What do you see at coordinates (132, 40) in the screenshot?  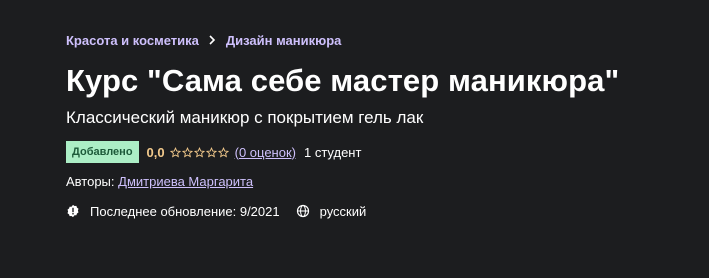 I see `breadcrumb-item-beauty: Красота и косметика` at bounding box center [132, 40].